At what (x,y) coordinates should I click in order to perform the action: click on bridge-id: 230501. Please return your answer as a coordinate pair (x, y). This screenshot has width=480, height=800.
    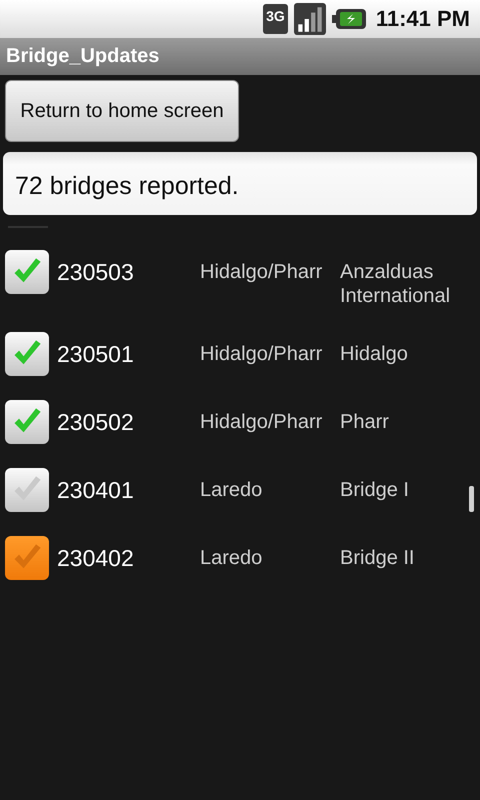
    Looking at the image, I should click on (96, 353).